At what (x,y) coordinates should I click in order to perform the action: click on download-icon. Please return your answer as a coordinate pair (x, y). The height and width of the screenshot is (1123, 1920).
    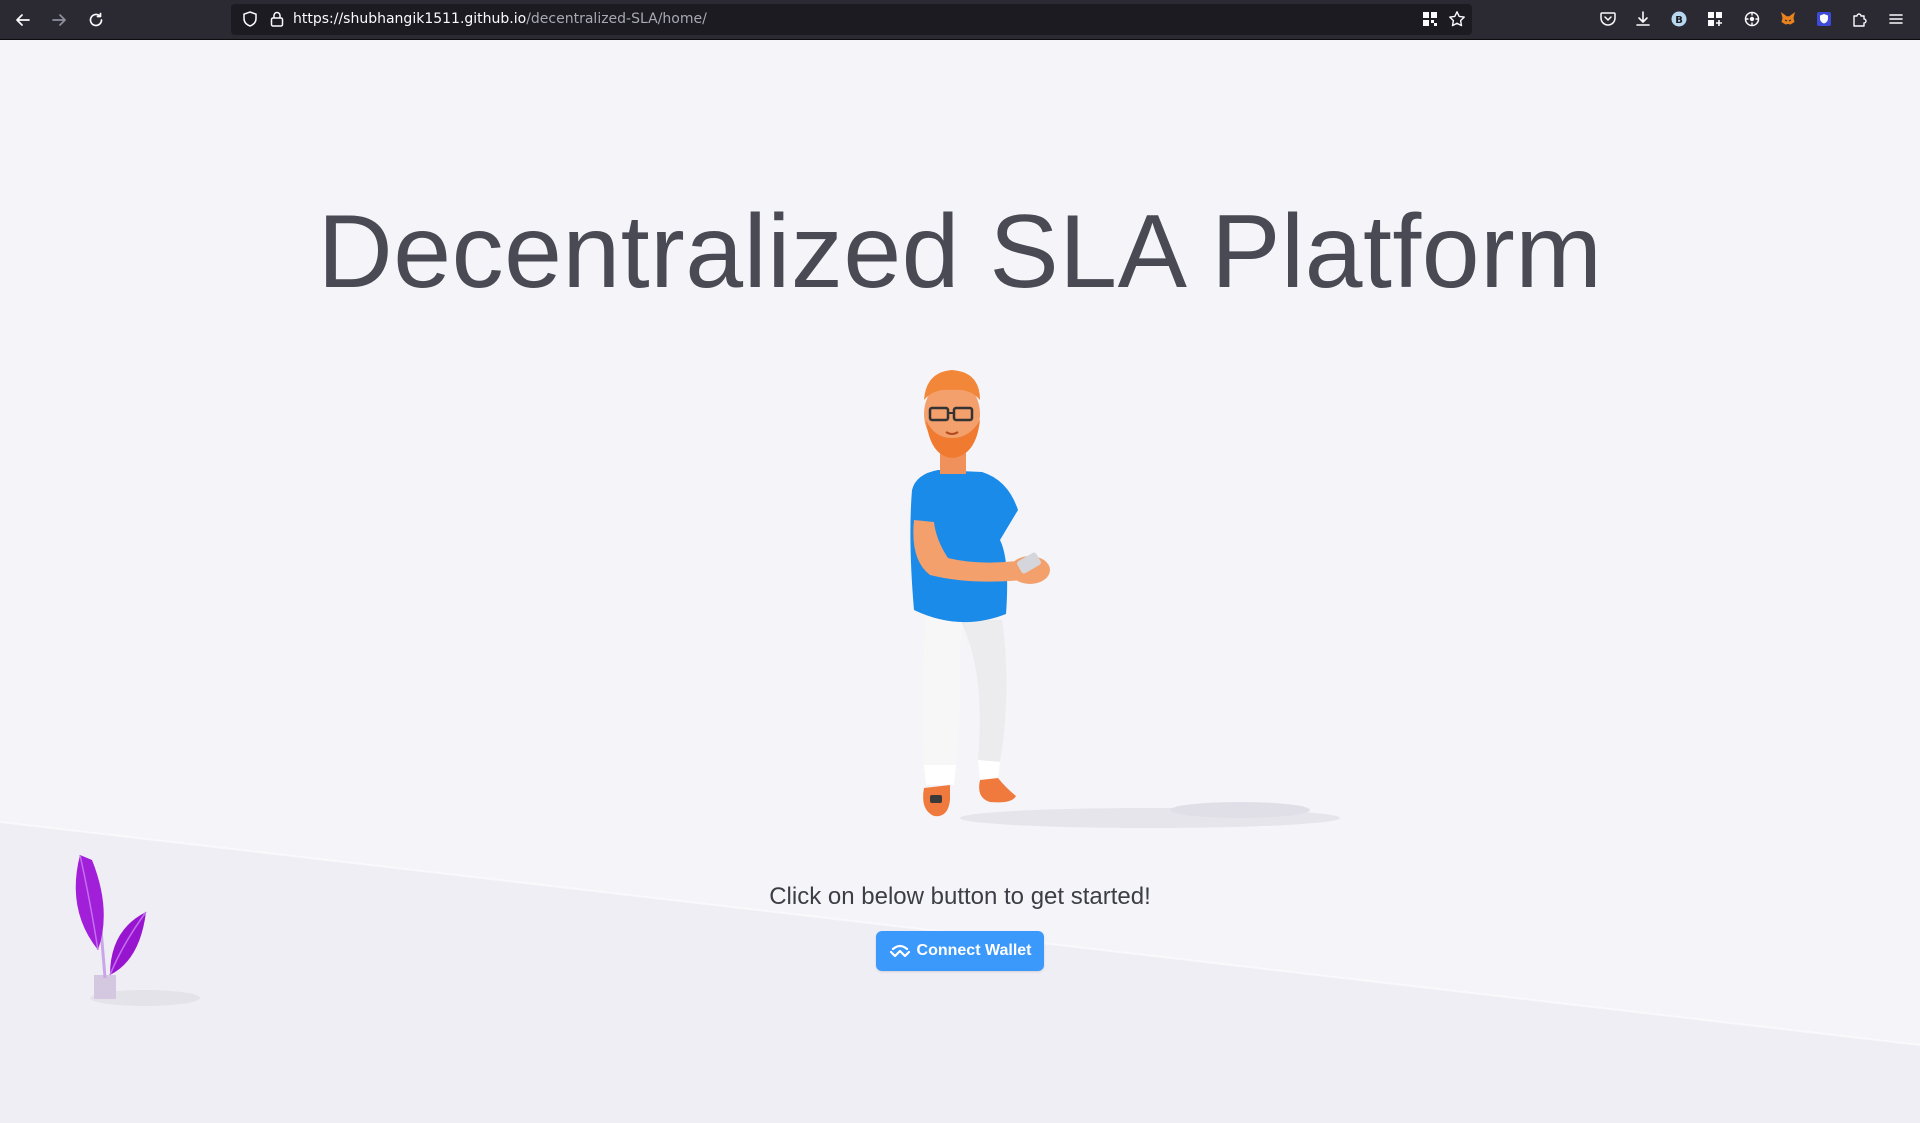
    Looking at the image, I should click on (1643, 18).